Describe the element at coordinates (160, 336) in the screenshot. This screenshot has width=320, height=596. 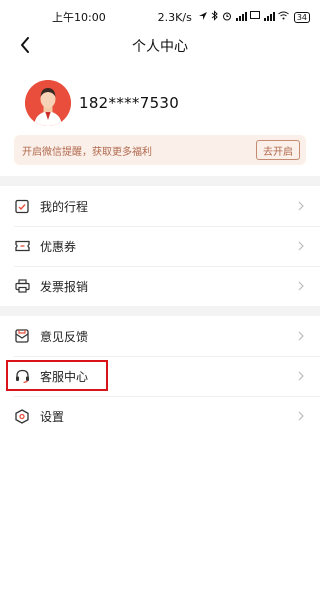
I see `menu-item-feedback: 意见反馈` at that location.